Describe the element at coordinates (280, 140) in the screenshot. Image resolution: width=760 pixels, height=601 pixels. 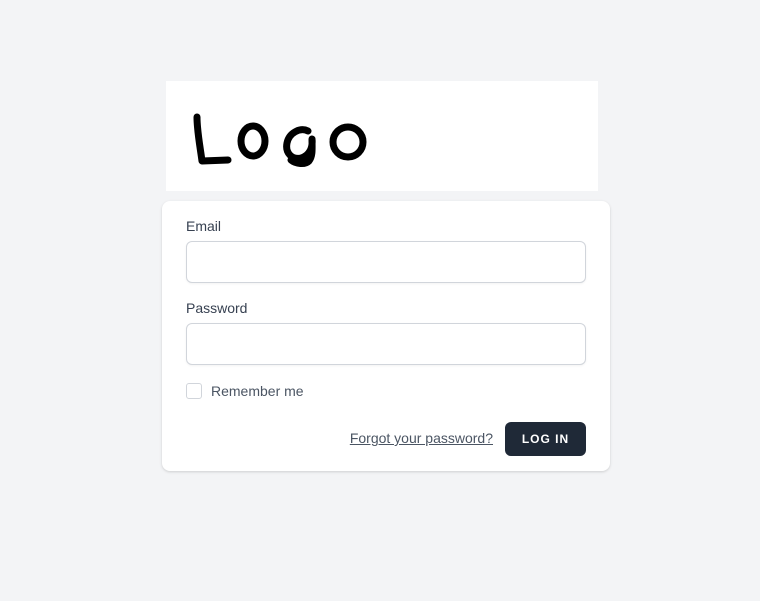
I see `logo-image` at that location.